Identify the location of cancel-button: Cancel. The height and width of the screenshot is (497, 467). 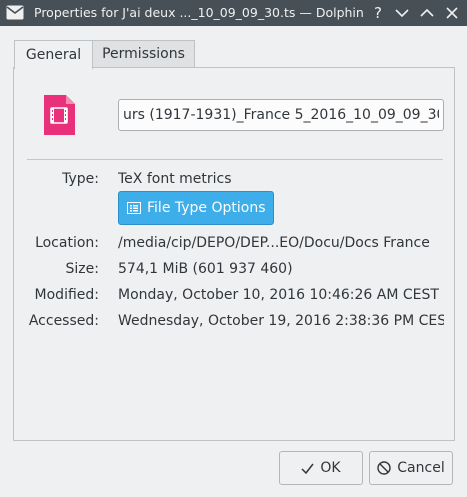
(411, 468).